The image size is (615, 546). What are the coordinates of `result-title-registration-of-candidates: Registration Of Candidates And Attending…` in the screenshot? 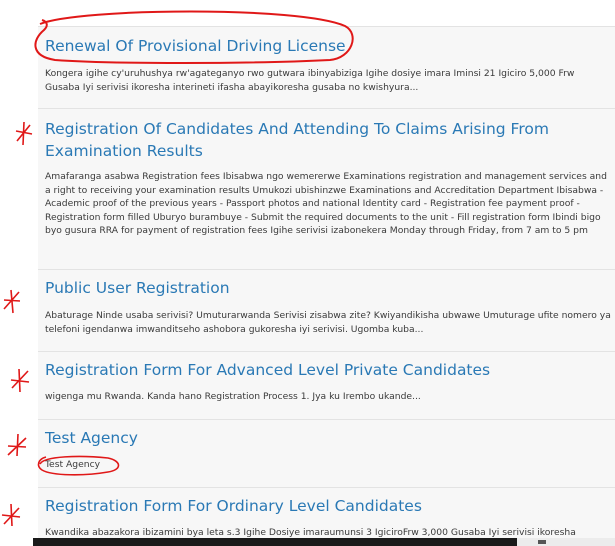 It's located at (330, 140).